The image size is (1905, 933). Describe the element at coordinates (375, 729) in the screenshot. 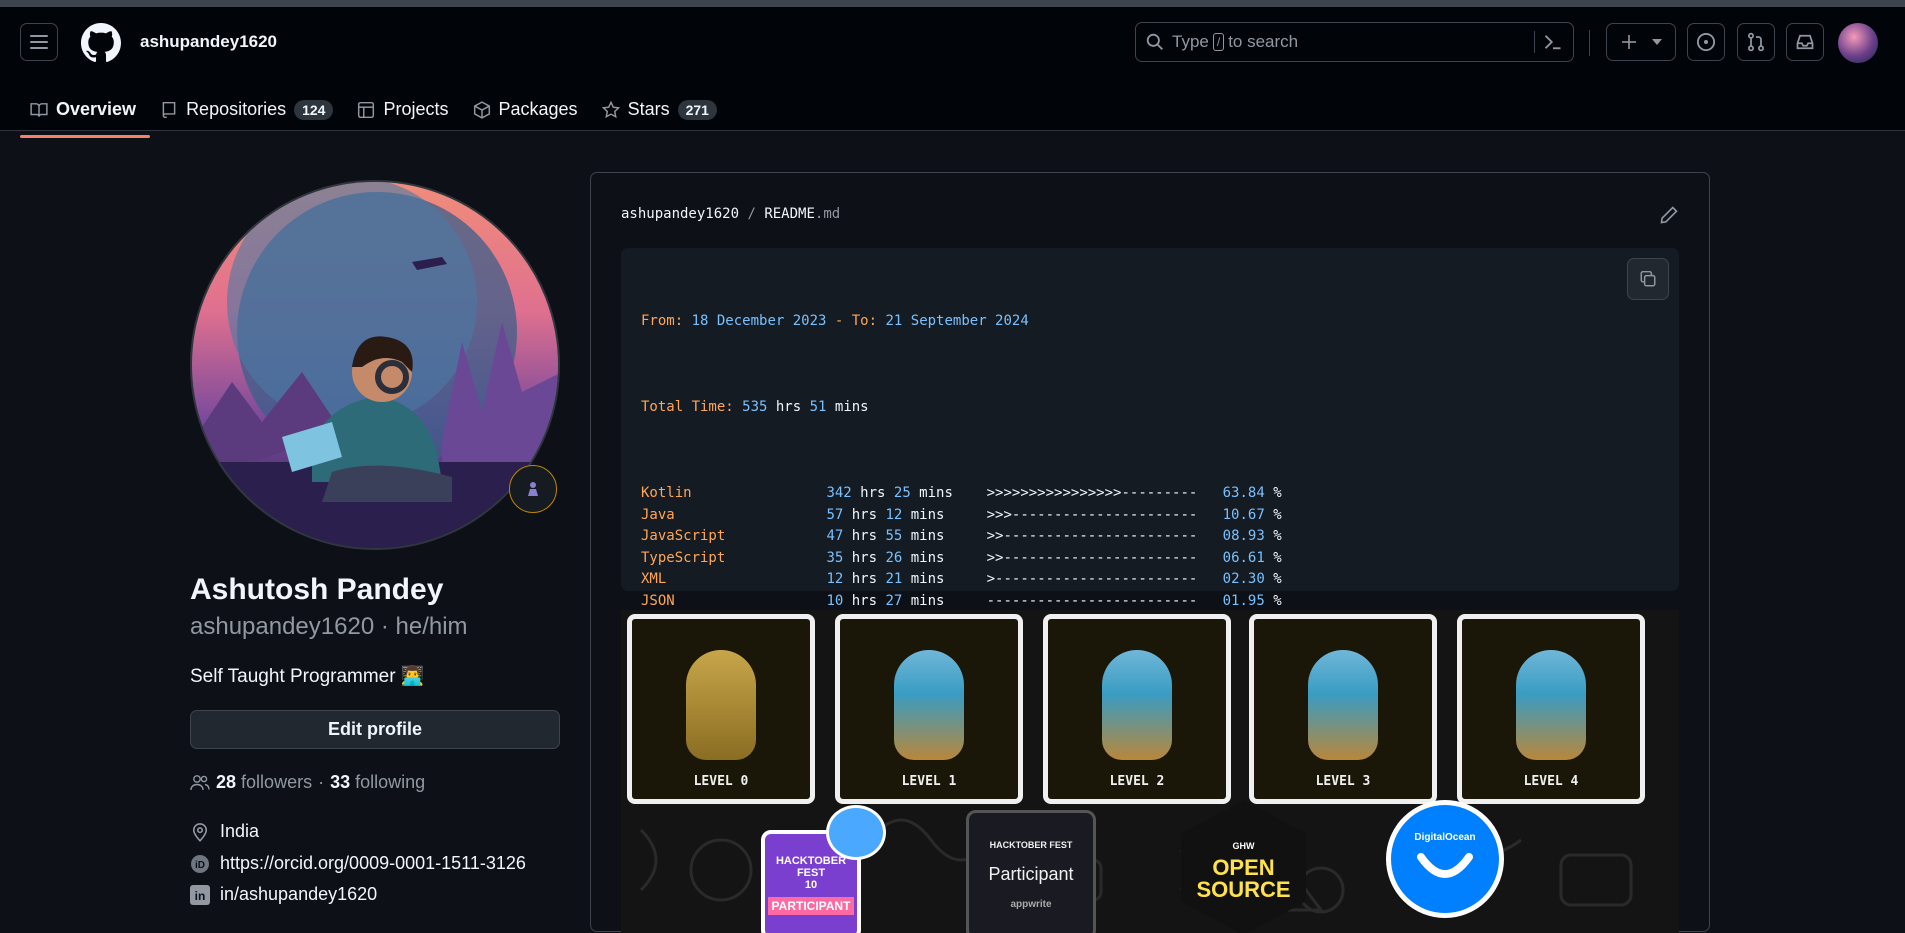

I see `edit-profile-button: Edit profile` at that location.